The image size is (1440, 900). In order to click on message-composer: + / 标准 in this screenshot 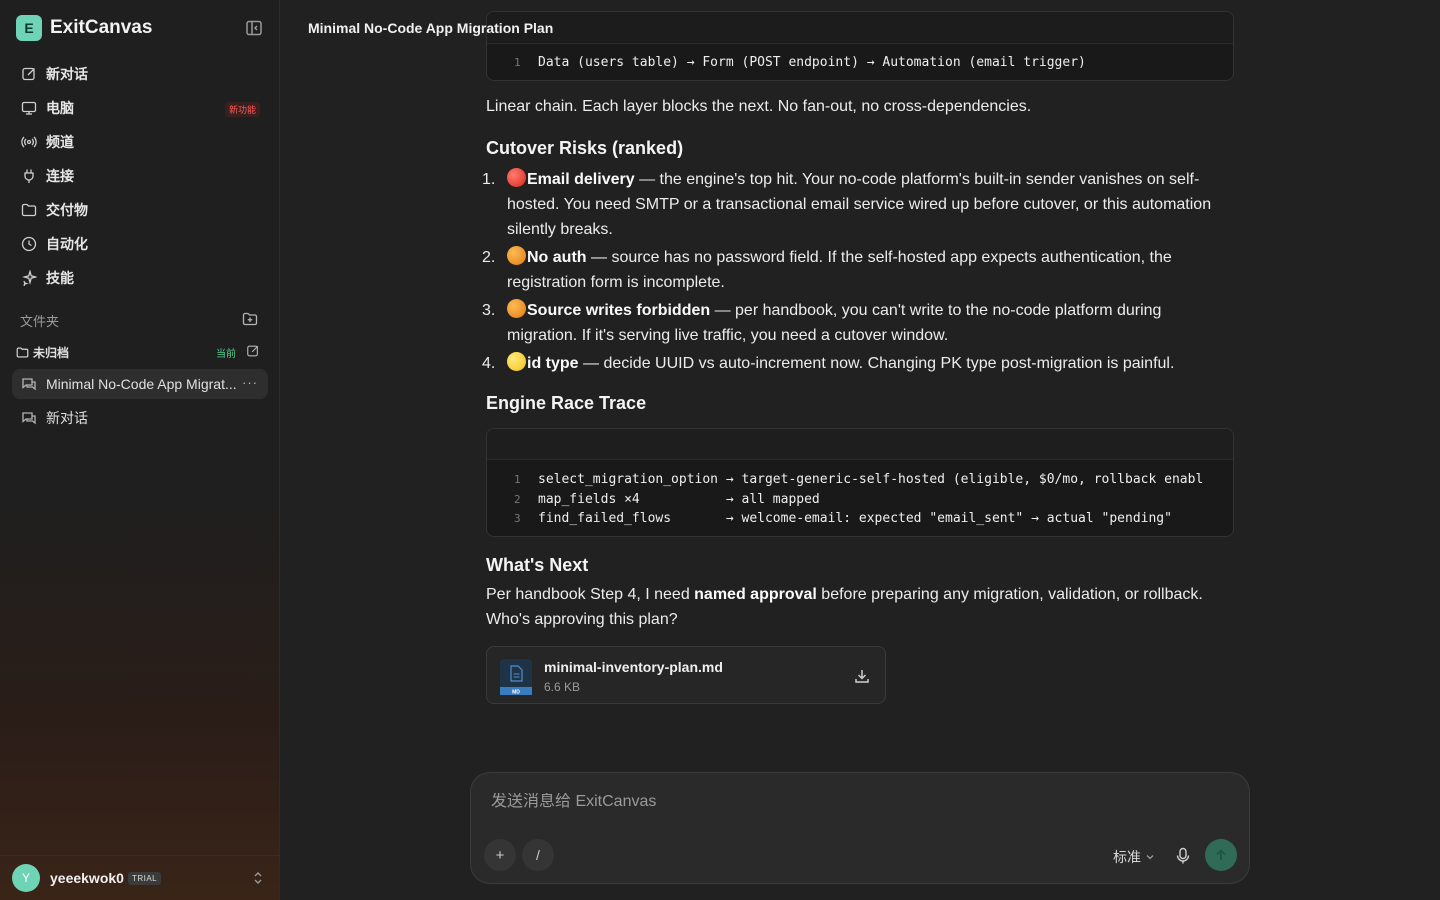, I will do `click(860, 828)`.